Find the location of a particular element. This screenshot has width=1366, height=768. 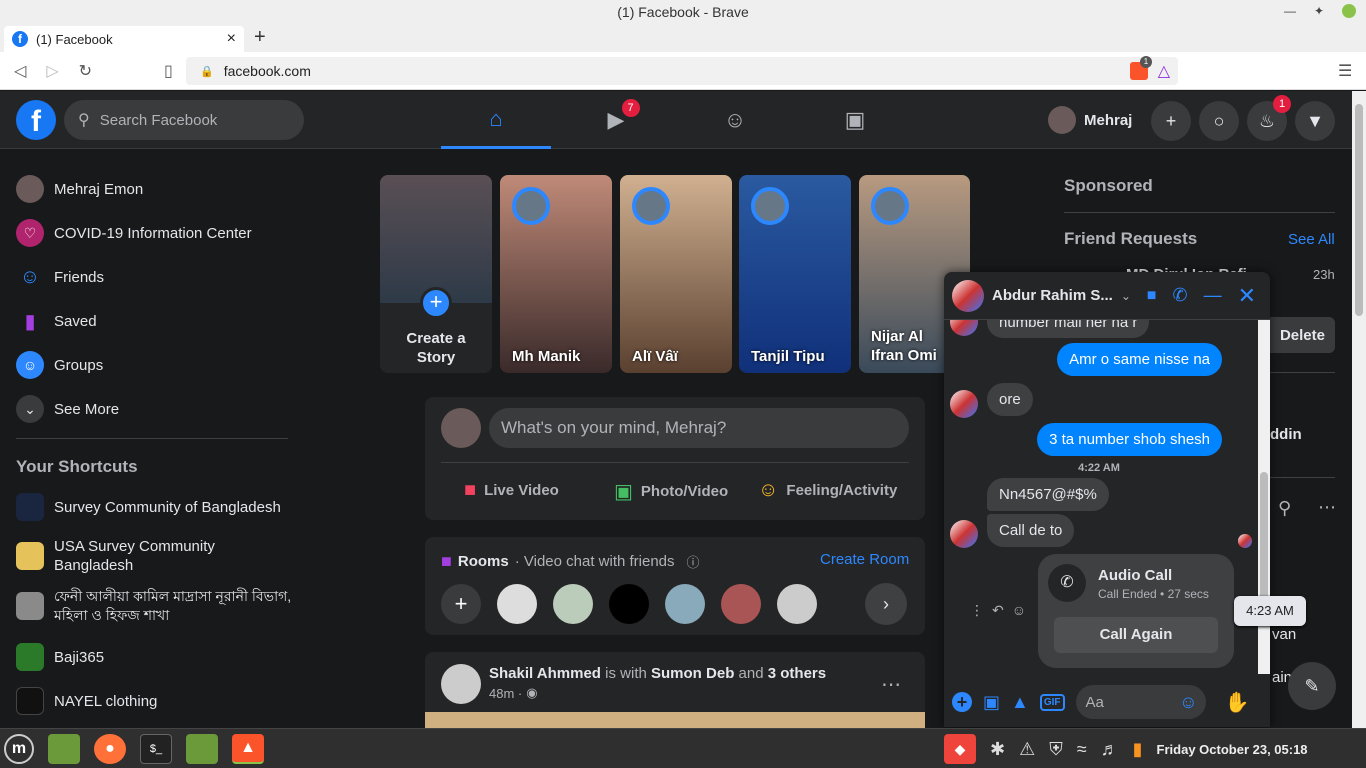

call-title: Audio Call is located at coordinates (1135, 575).